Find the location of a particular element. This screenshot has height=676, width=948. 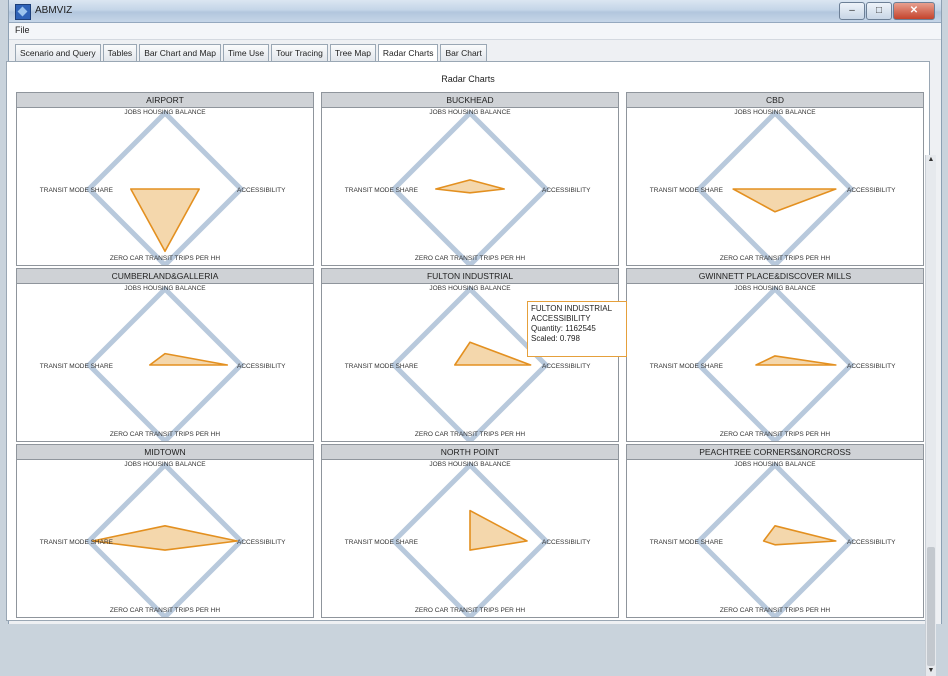

tooltip-axis: ACCESSIBILITY is located at coordinates (561, 318).